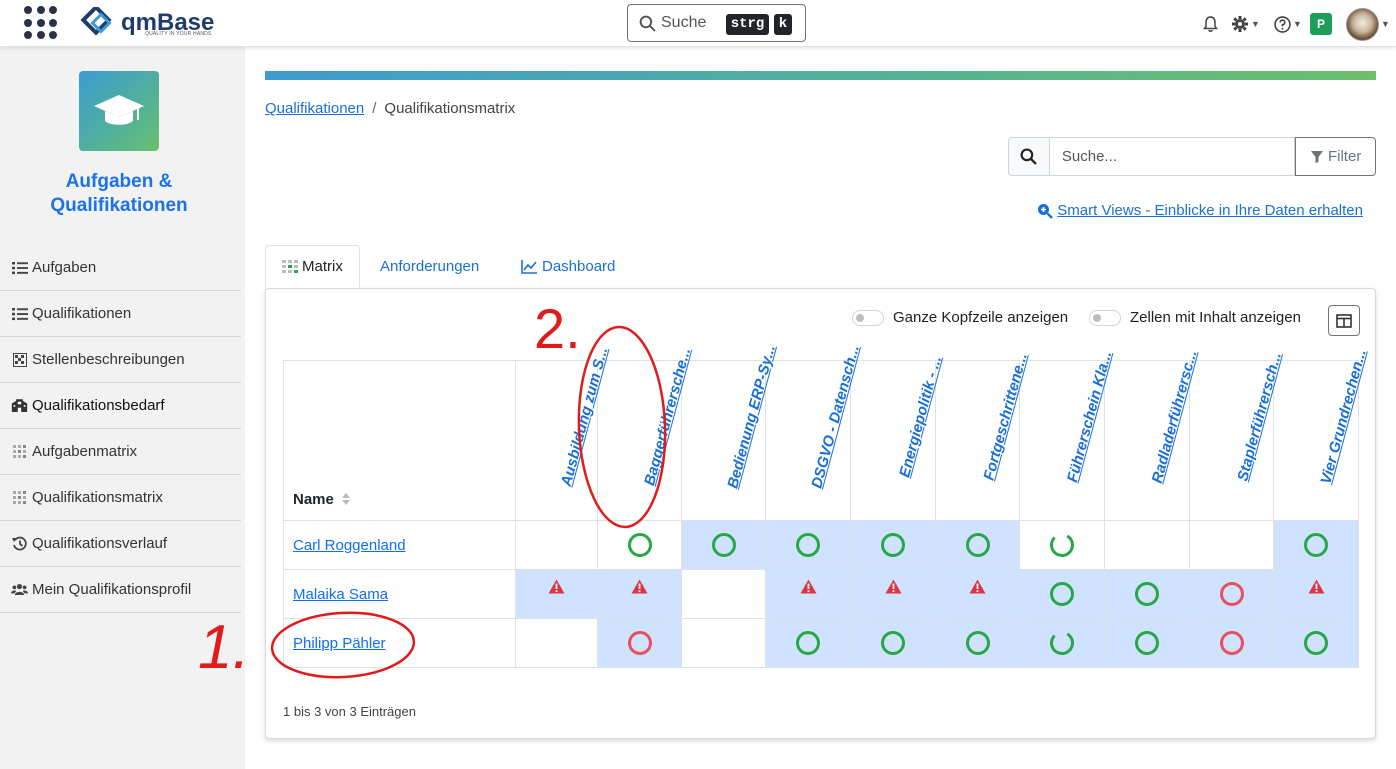 The width and height of the screenshot is (1396, 769). Describe the element at coordinates (120, 498) in the screenshot. I see `sidebar-item-qualifikationsmatrix: Qualifikationsmatrix` at that location.